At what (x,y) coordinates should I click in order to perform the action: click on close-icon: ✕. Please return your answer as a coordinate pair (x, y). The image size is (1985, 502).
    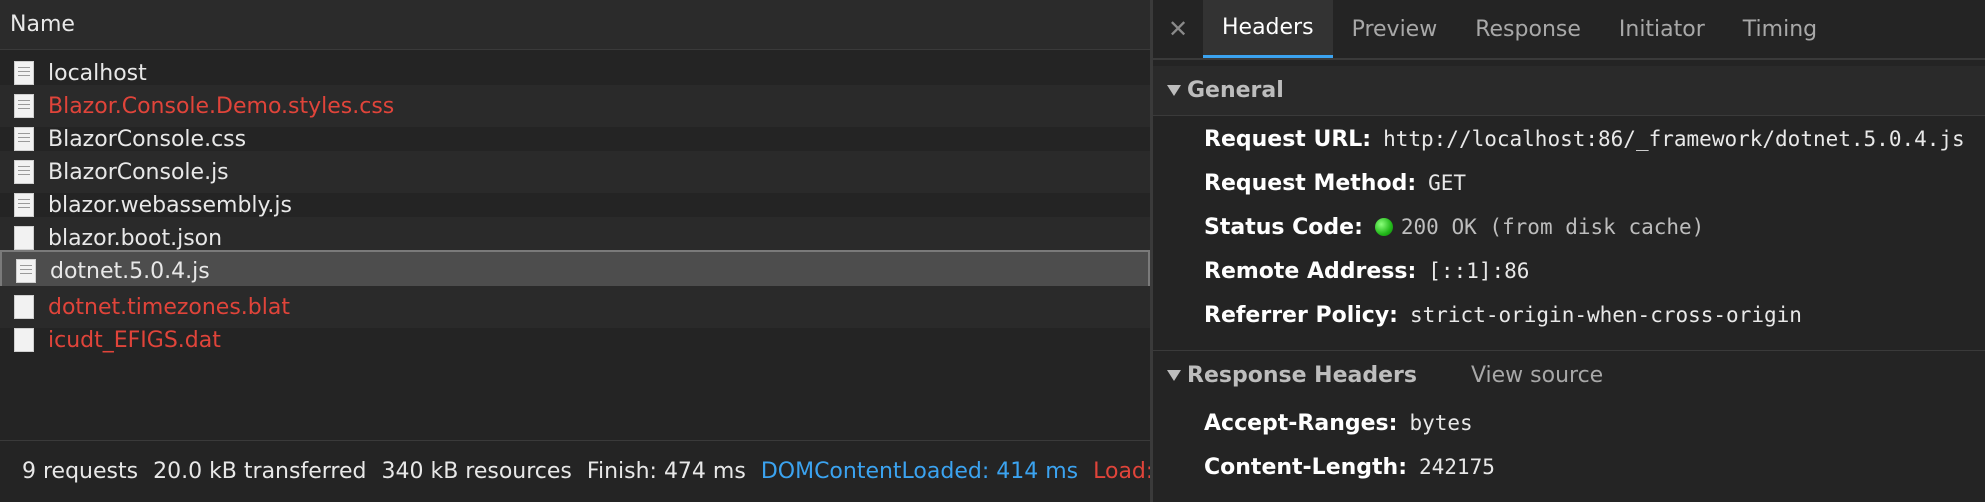
    Looking at the image, I should click on (1178, 29).